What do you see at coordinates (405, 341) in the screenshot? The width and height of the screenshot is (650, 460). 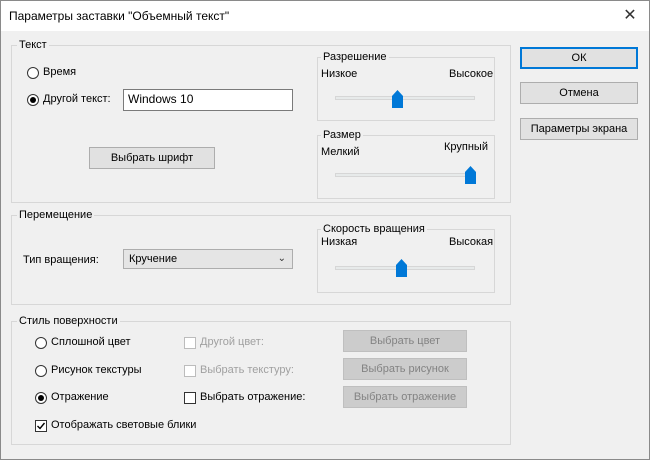 I see `choose-color-button: Выбрать цвет` at bounding box center [405, 341].